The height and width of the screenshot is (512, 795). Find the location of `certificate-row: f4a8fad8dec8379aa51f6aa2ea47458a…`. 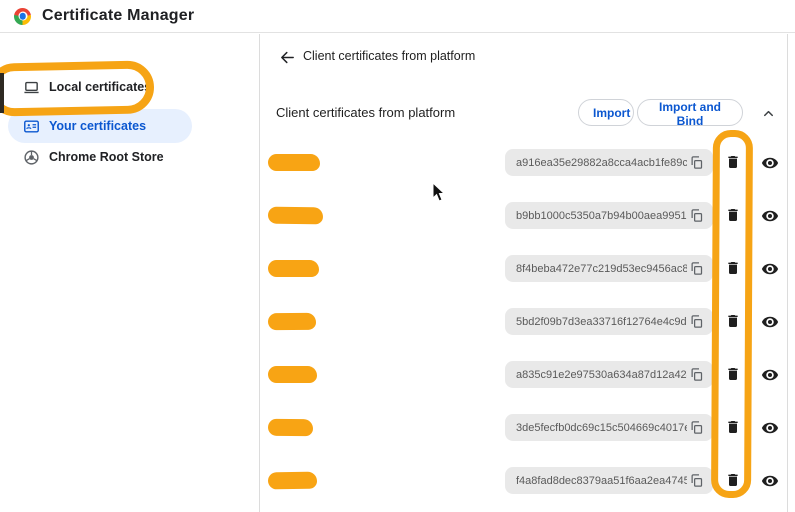

certificate-row: f4a8fad8dec8379aa51f6aa2ea47458a… is located at coordinates (524, 480).